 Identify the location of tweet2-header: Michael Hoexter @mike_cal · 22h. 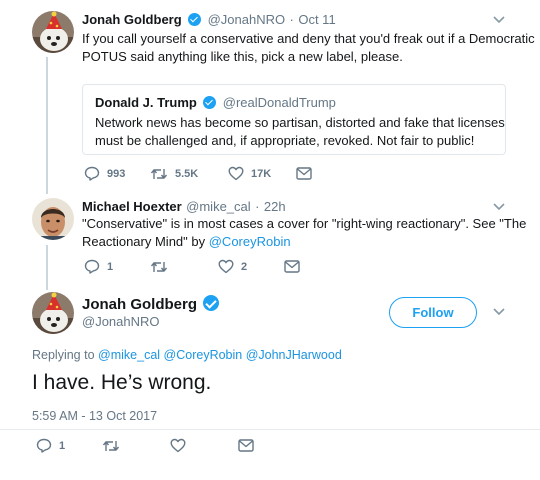
(184, 207).